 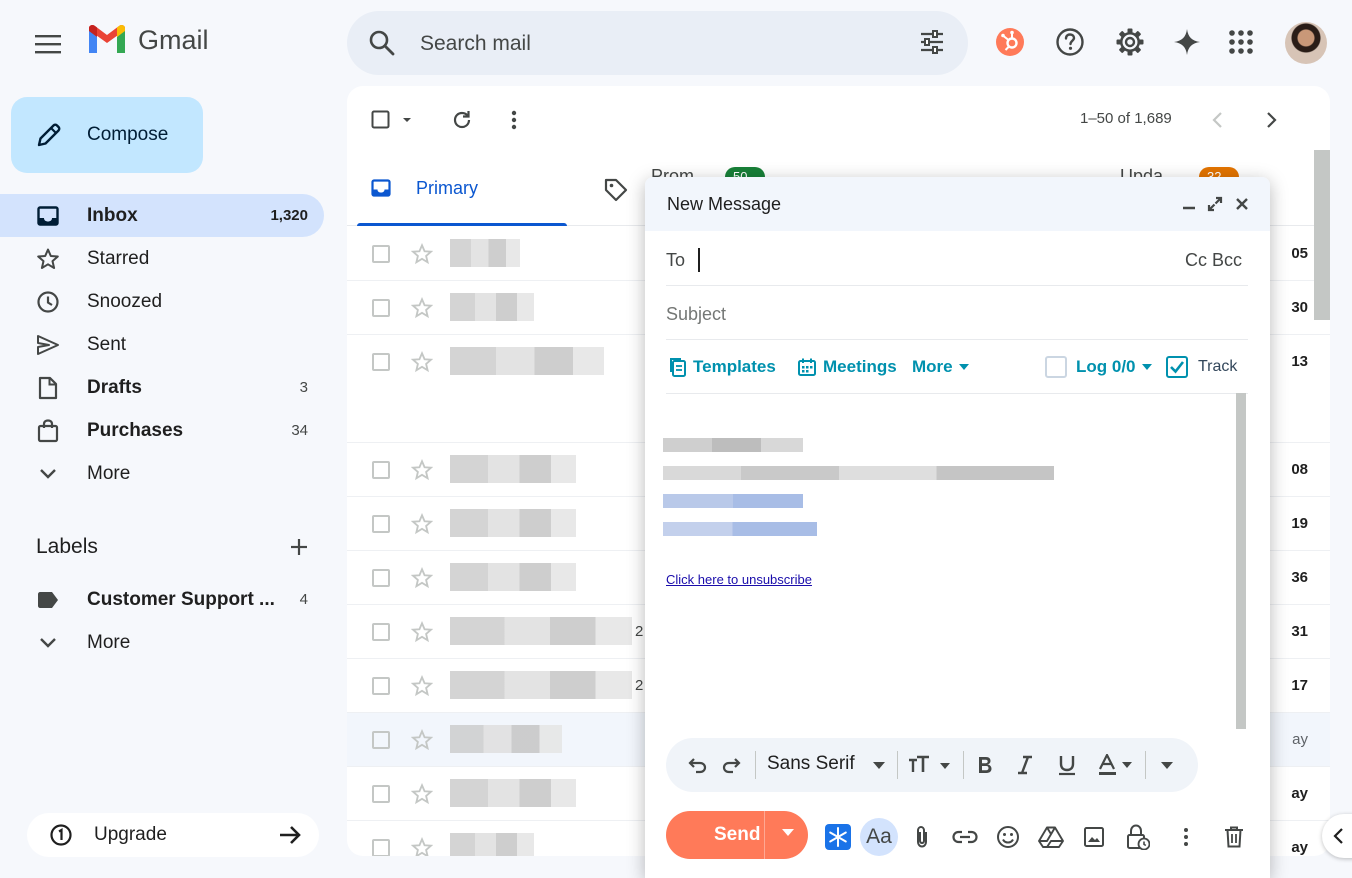 What do you see at coordinates (940, 367) in the screenshot?
I see `hubspot-more-menu: More` at bounding box center [940, 367].